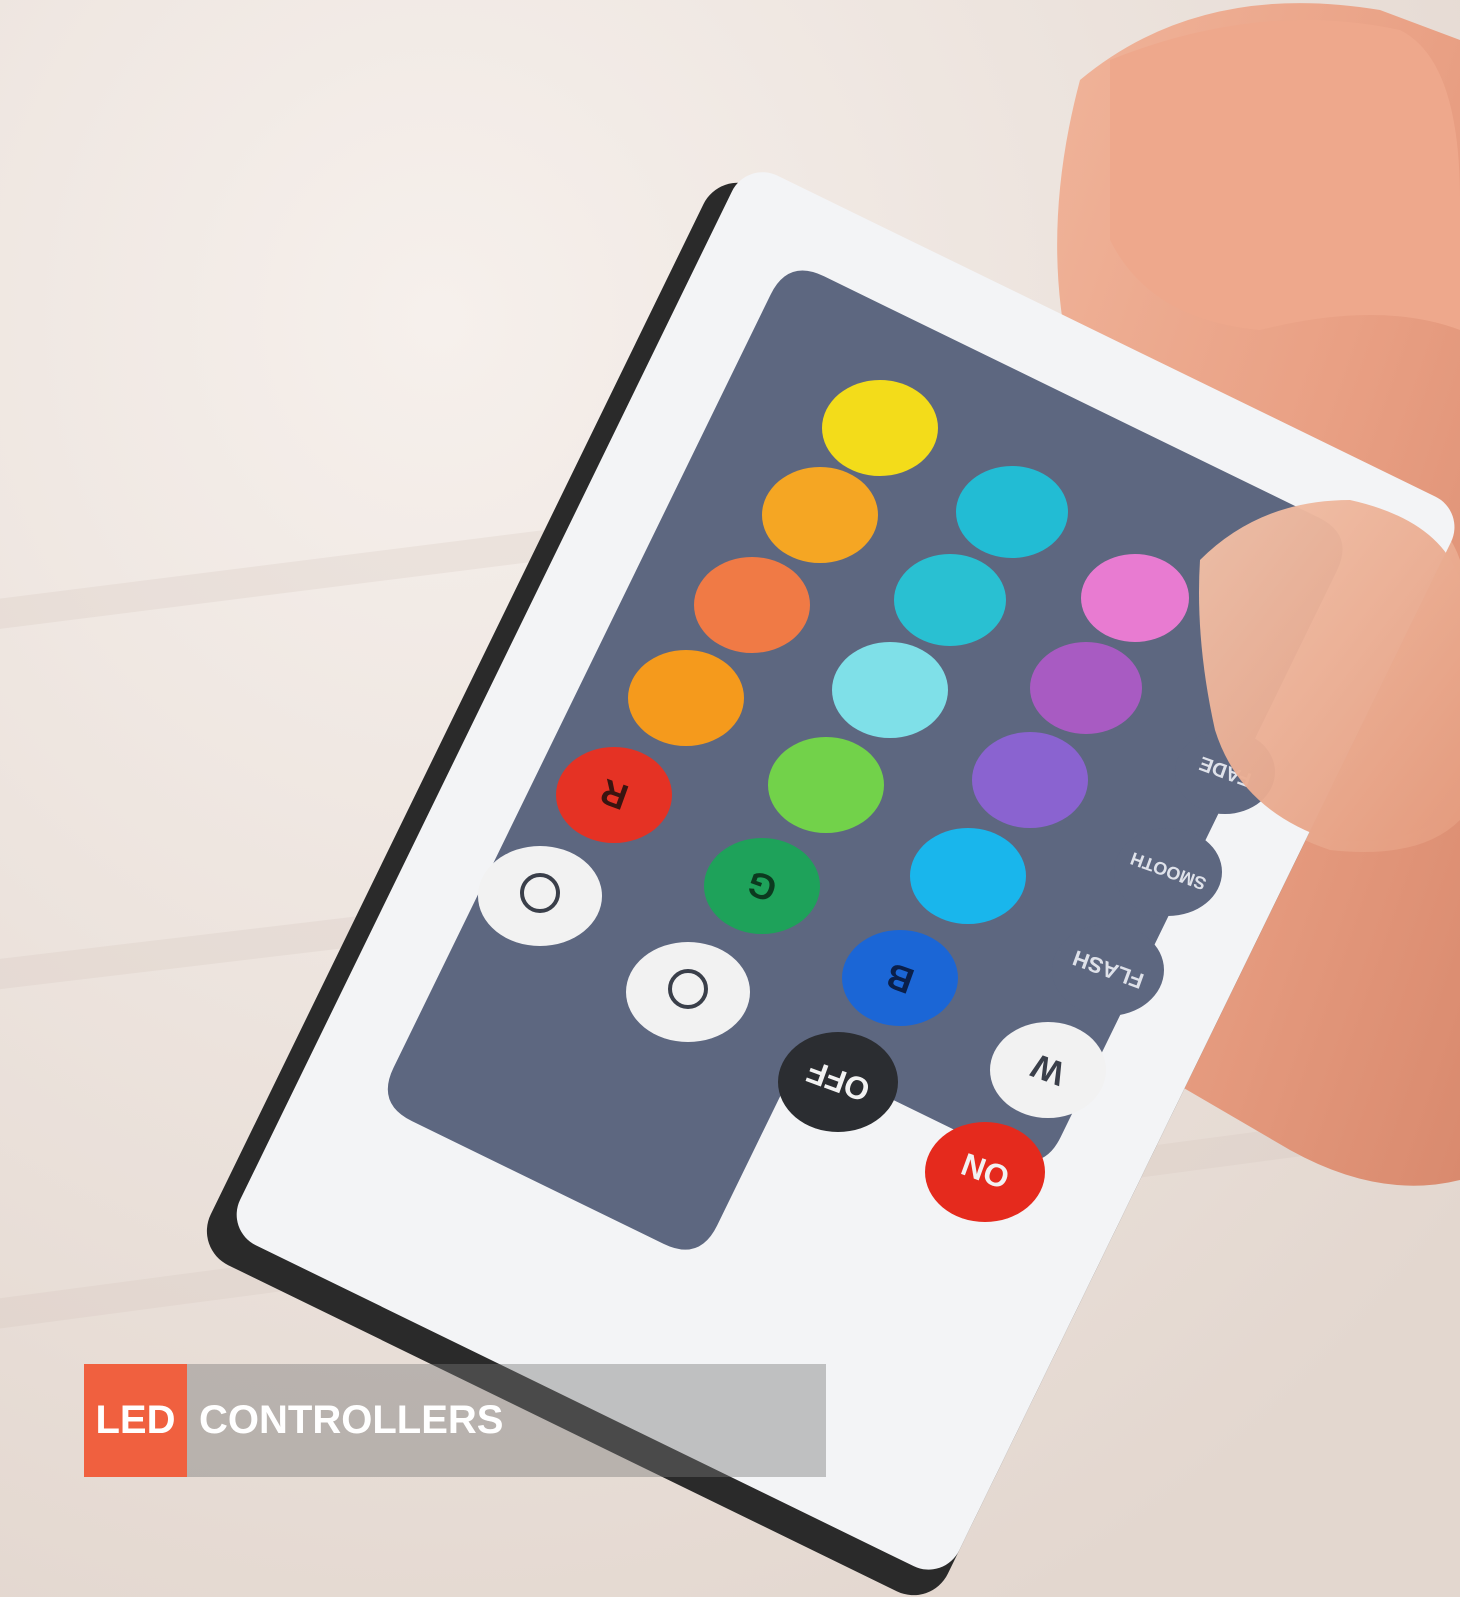  I want to click on category-banner: LED CONTROLLERS, so click(455, 1420).